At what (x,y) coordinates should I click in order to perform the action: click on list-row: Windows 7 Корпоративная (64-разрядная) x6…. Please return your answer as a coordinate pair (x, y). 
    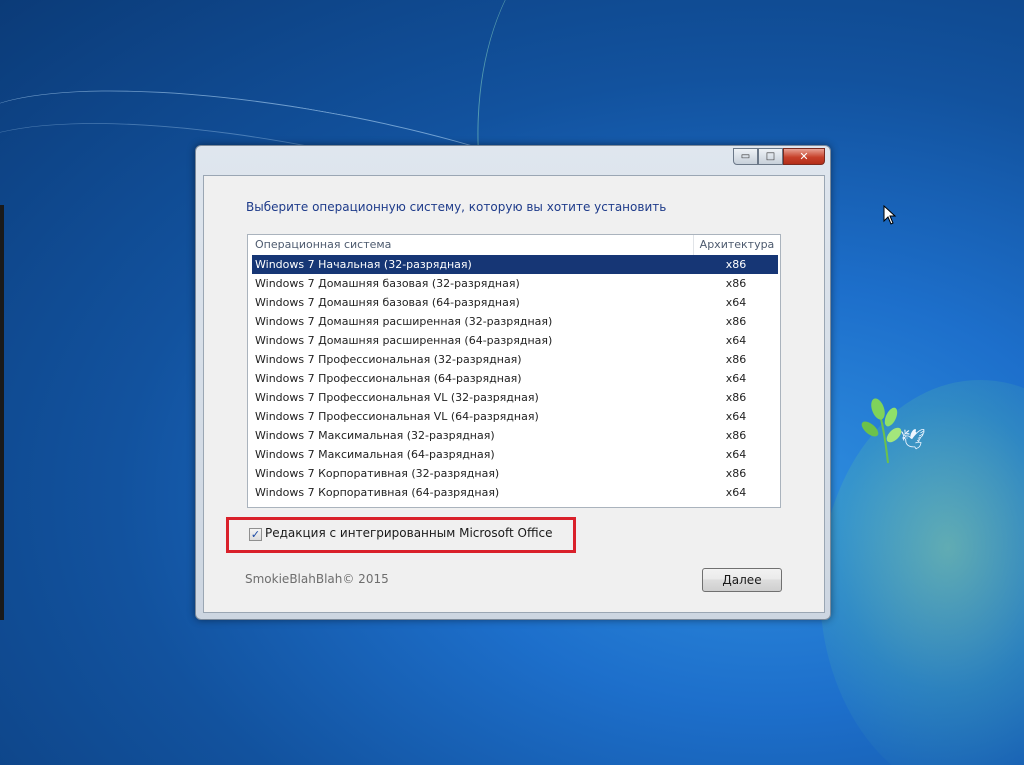
    Looking at the image, I should click on (515, 492).